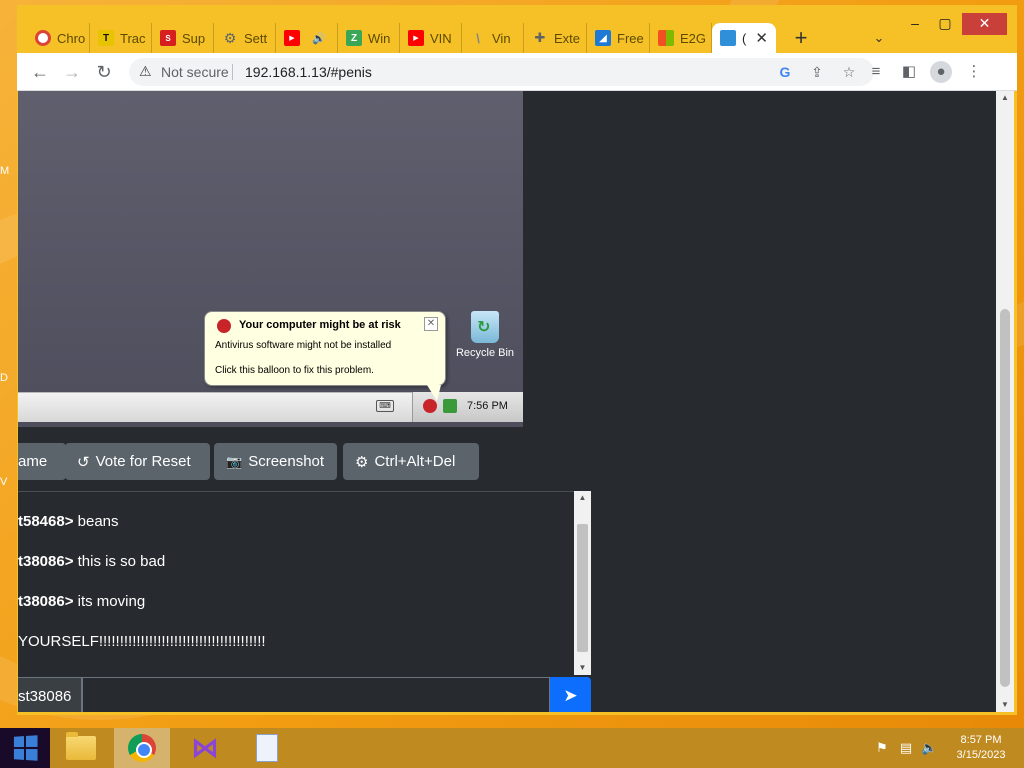 The width and height of the screenshot is (1024, 768). Describe the element at coordinates (320, 325) in the screenshot. I see `balloon-title: Your computer might be at risk` at that location.